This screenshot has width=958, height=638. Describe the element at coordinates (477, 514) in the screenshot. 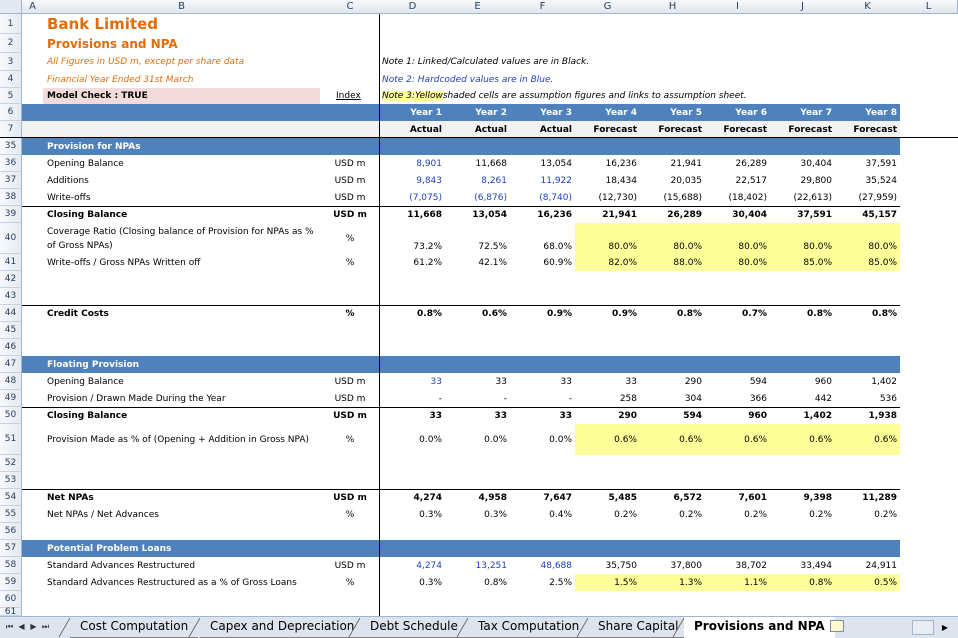

I see `value-cell: 0.3%` at that location.